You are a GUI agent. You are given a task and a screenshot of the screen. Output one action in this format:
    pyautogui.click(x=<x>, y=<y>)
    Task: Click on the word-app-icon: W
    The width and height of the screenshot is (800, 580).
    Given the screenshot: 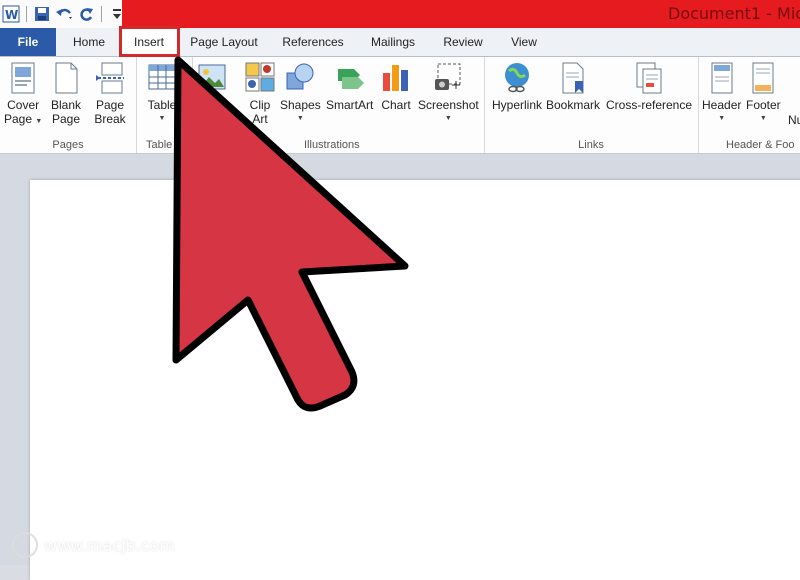 What is the action you would take?
    pyautogui.click(x=11, y=14)
    